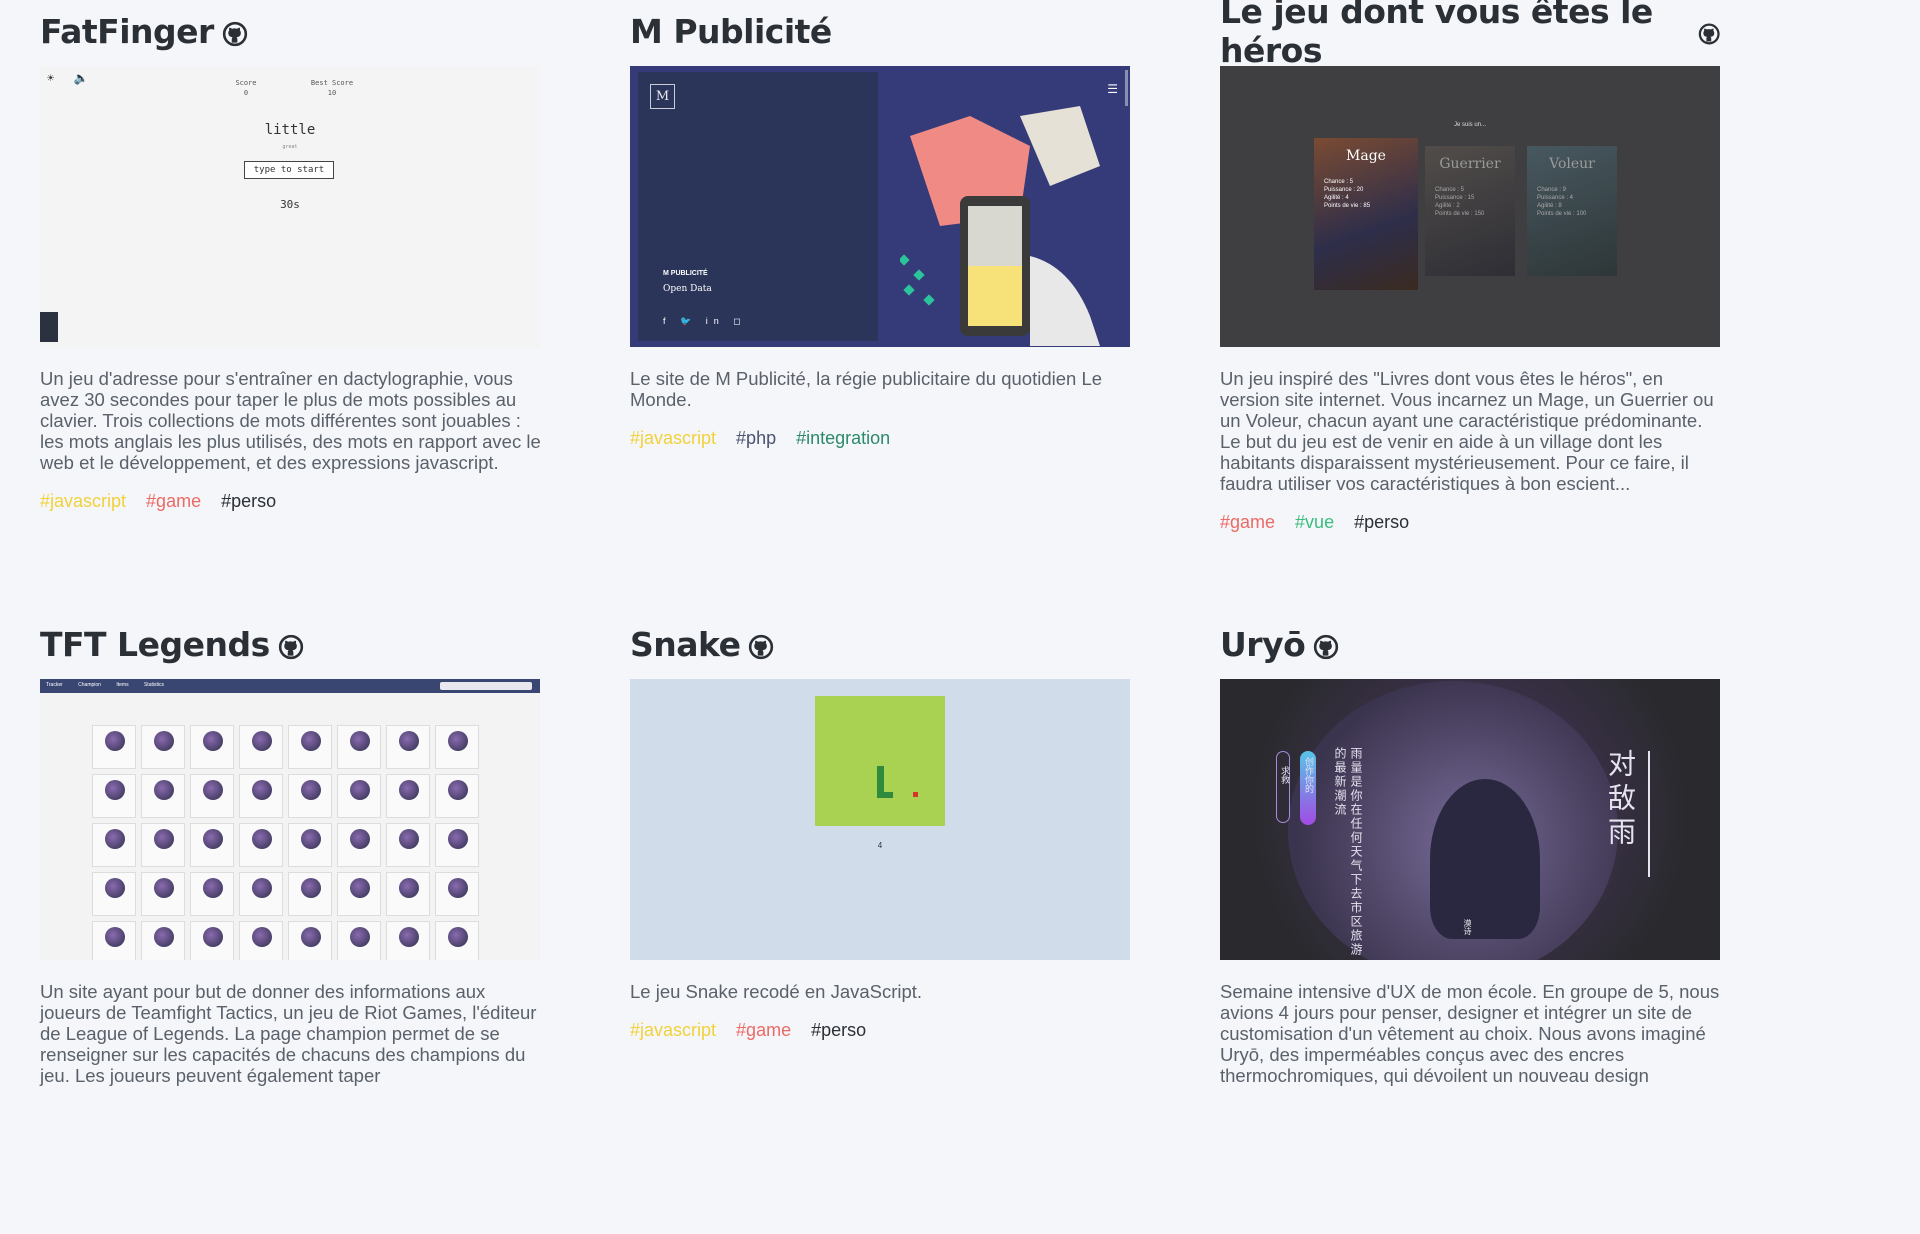 This screenshot has height=1234, width=1920. What do you see at coordinates (843, 438) in the screenshot?
I see `tag: #integration` at bounding box center [843, 438].